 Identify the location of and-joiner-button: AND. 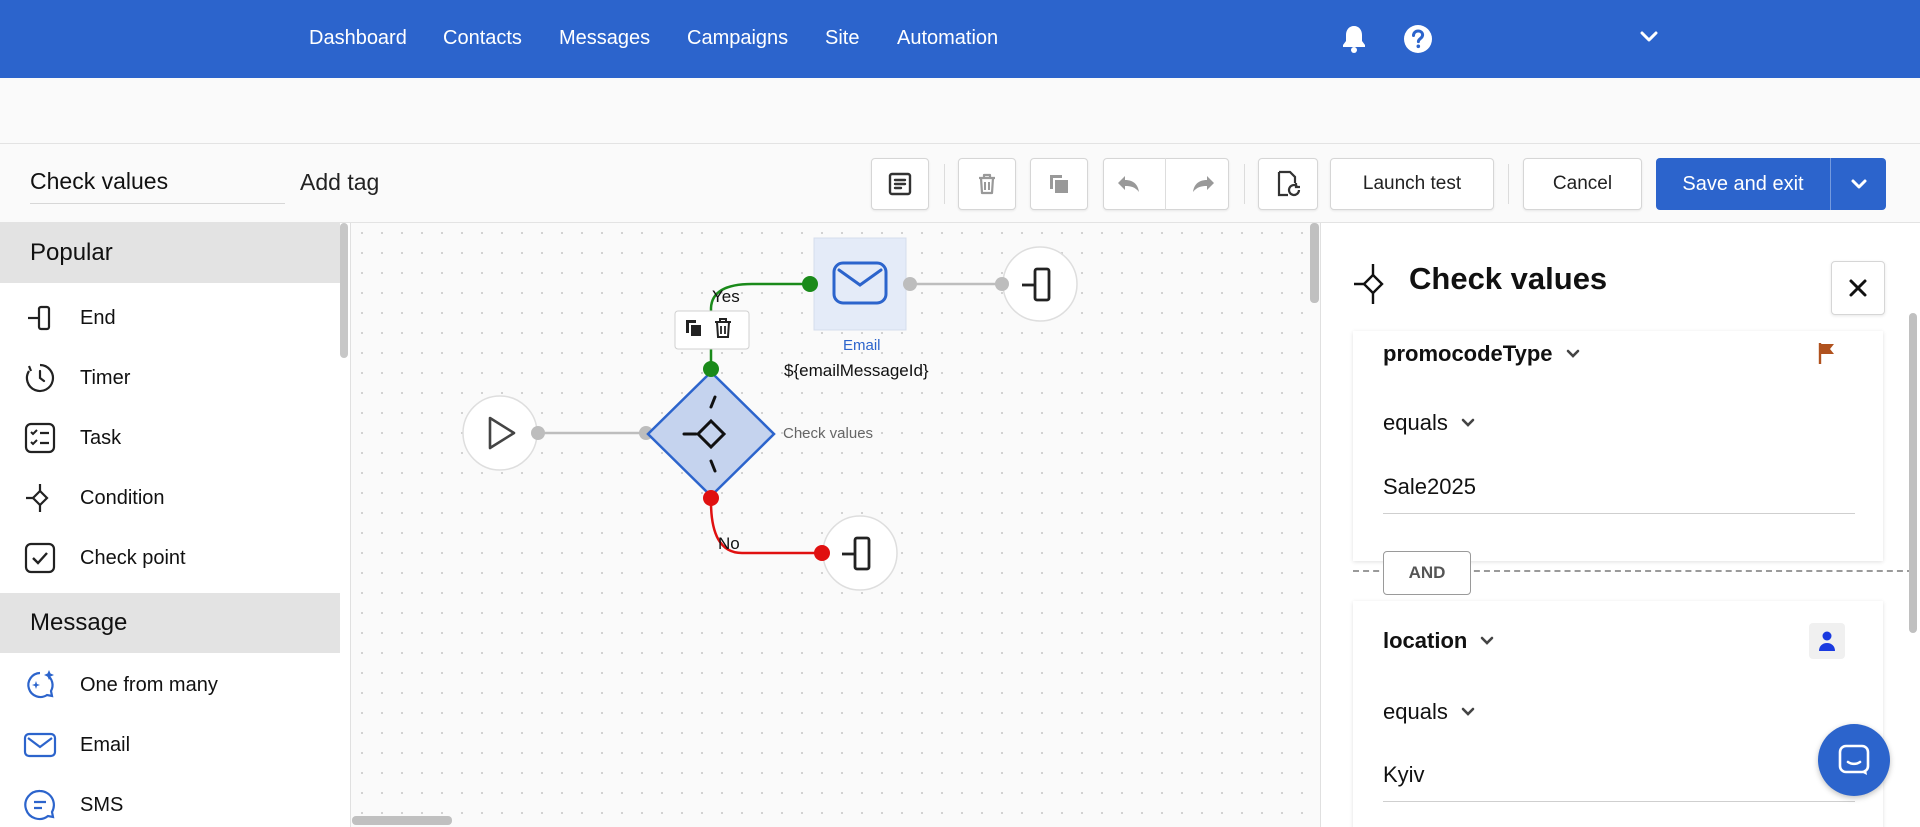
(1427, 573).